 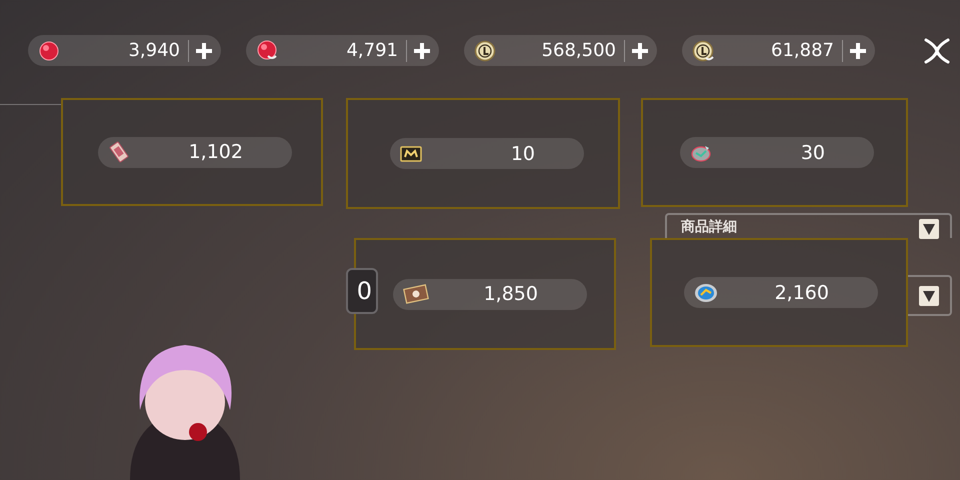 What do you see at coordinates (937, 50) in the screenshot?
I see `close-icon` at bounding box center [937, 50].